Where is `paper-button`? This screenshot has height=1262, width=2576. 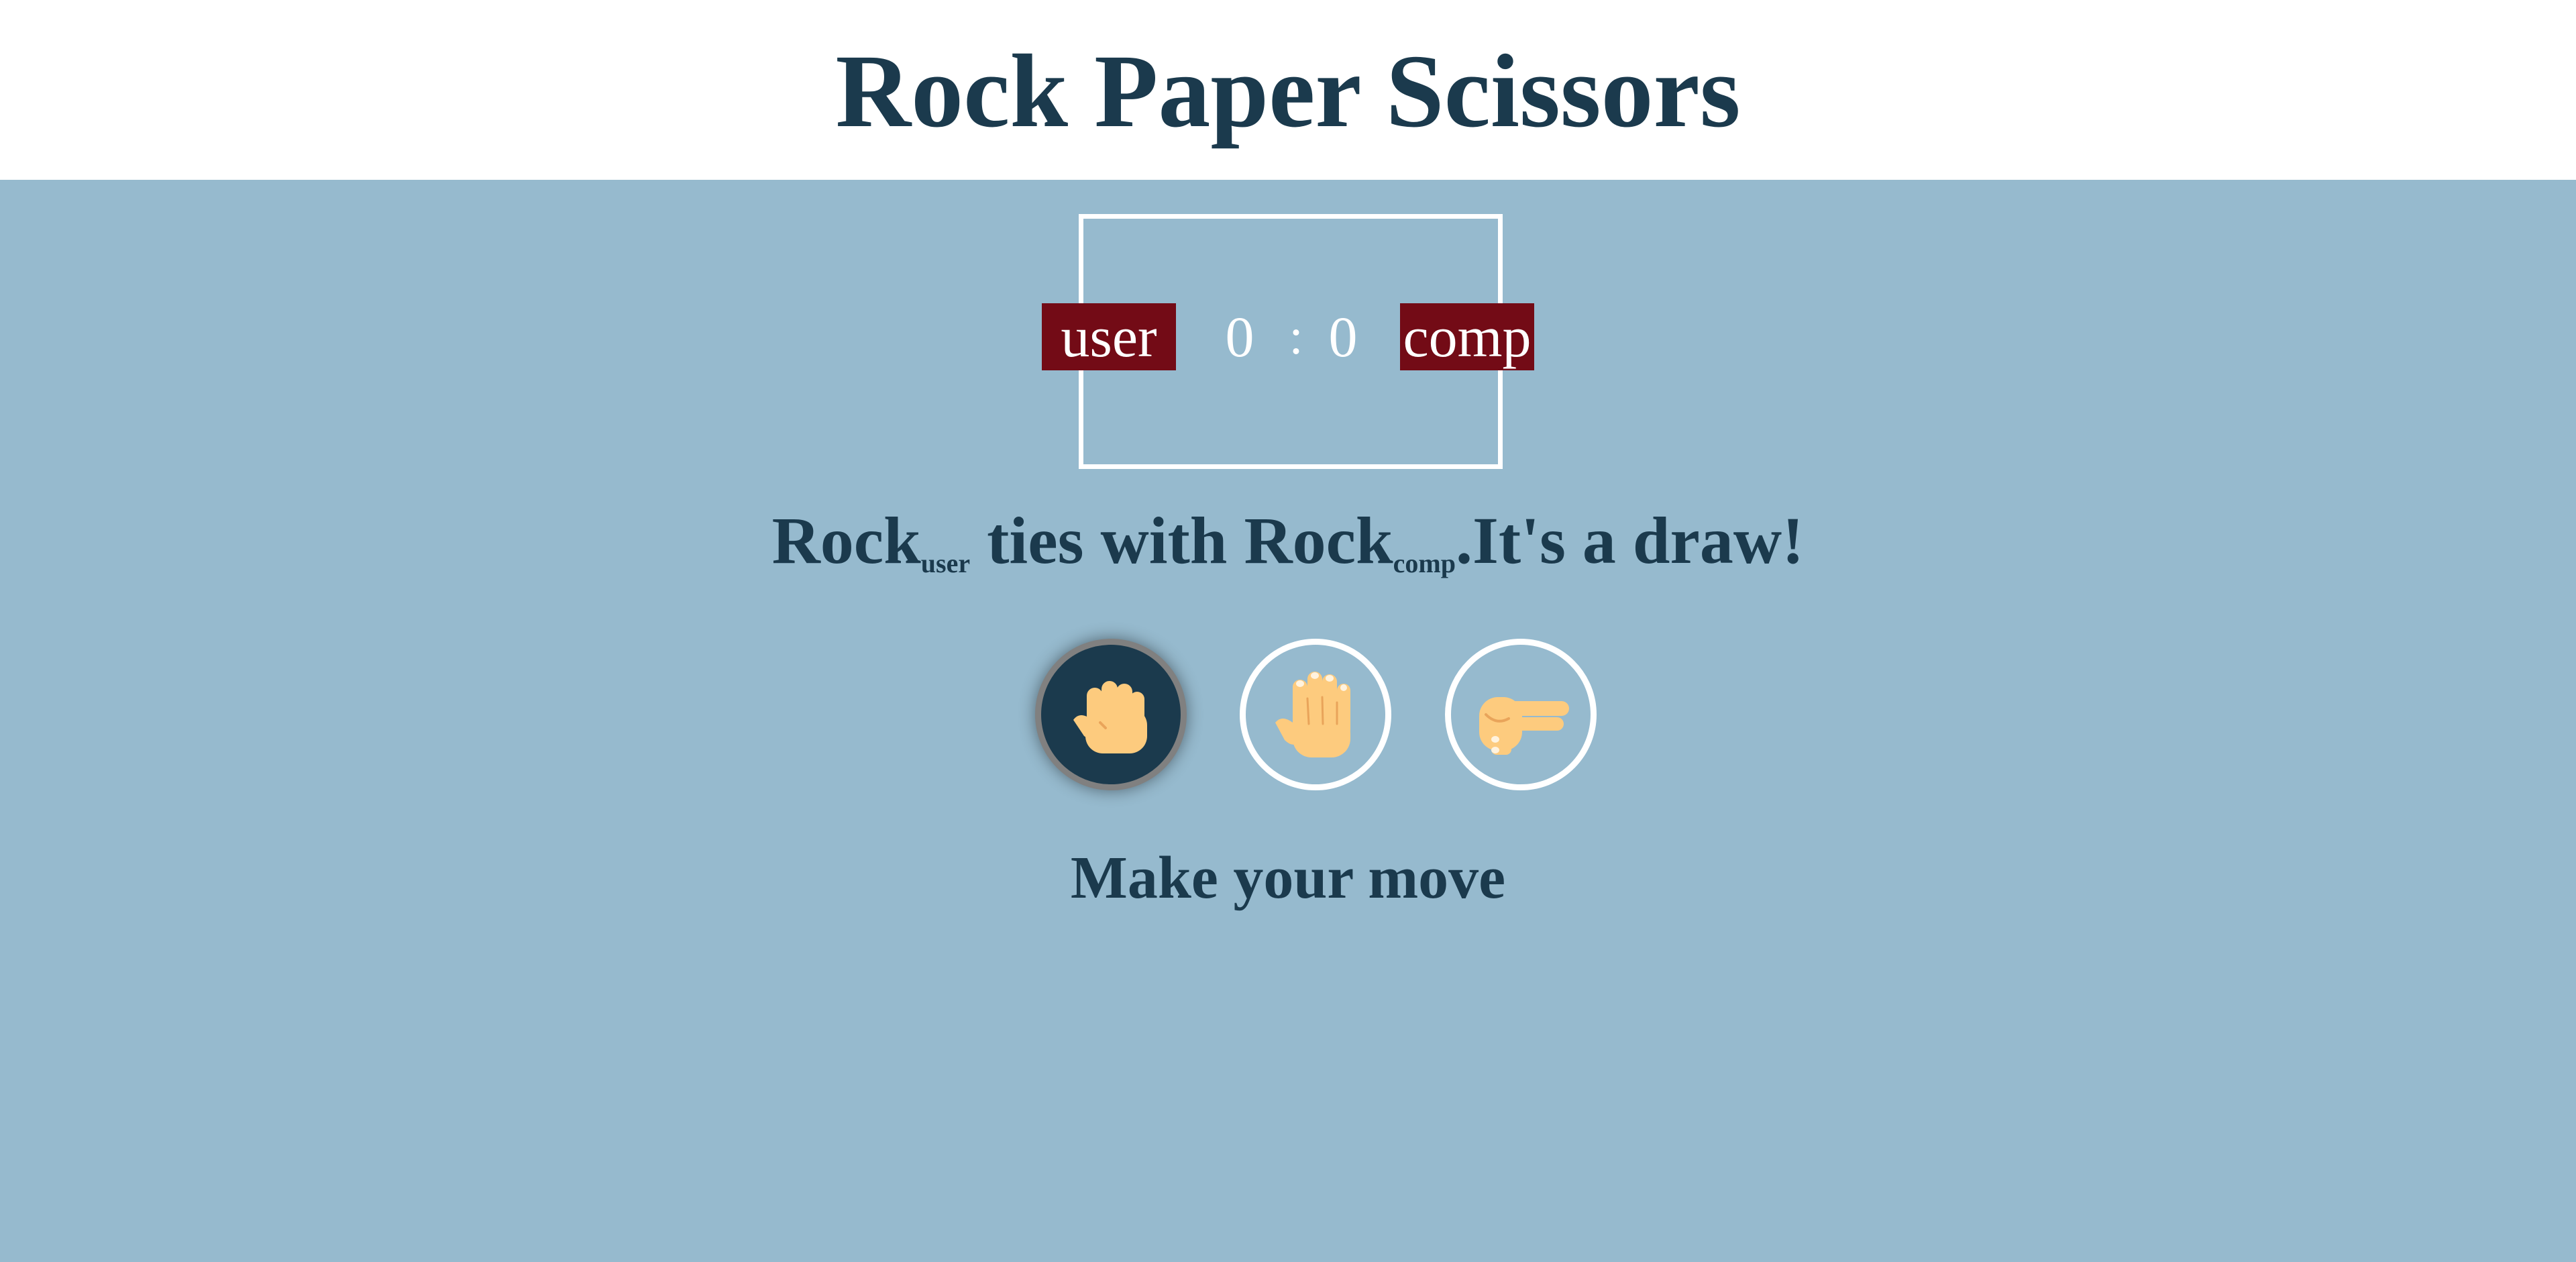
paper-button is located at coordinates (1315, 714).